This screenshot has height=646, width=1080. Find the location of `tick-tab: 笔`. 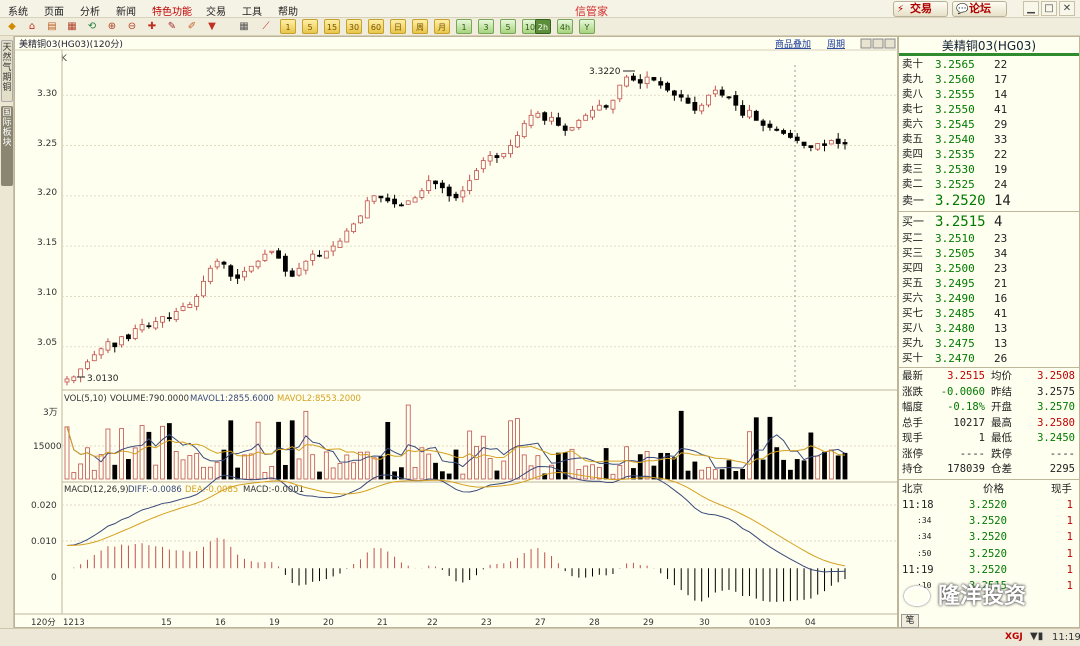

tick-tab: 笔 is located at coordinates (910, 621).